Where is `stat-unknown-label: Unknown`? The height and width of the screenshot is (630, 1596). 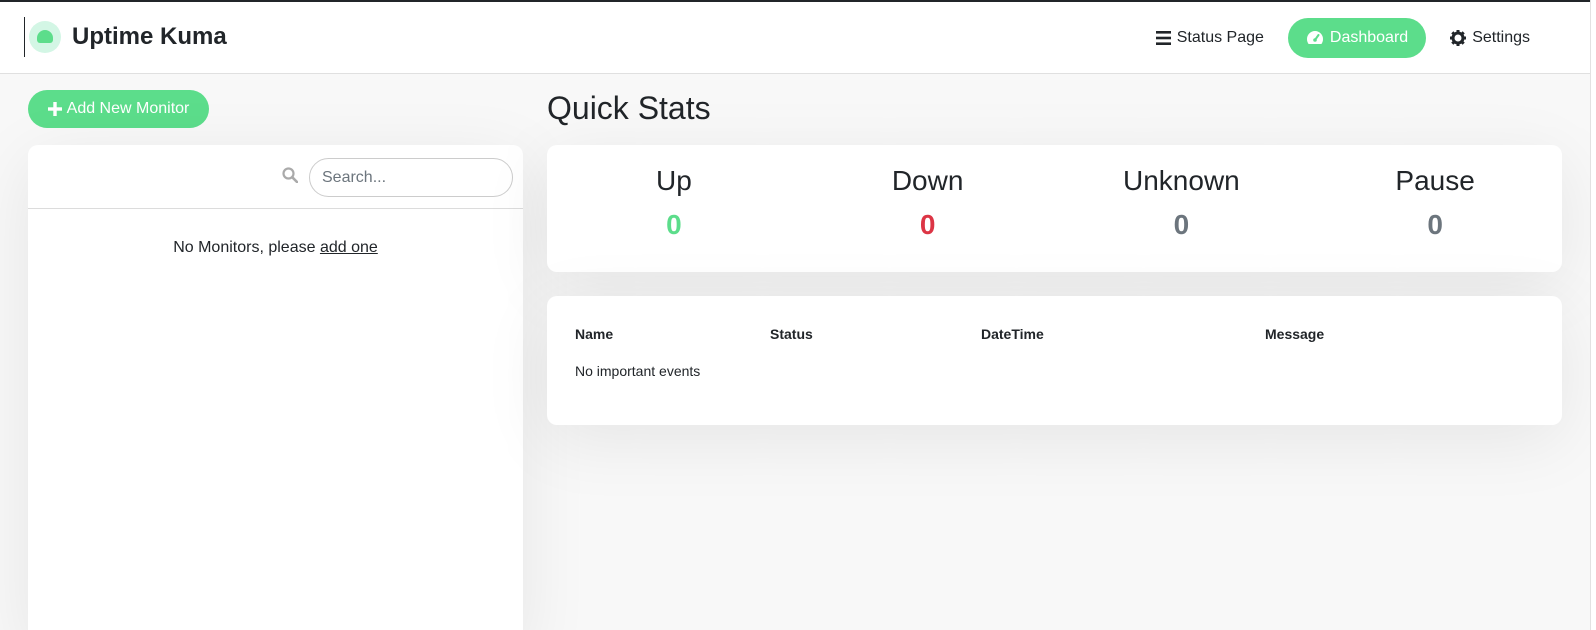 stat-unknown-label: Unknown is located at coordinates (1181, 180).